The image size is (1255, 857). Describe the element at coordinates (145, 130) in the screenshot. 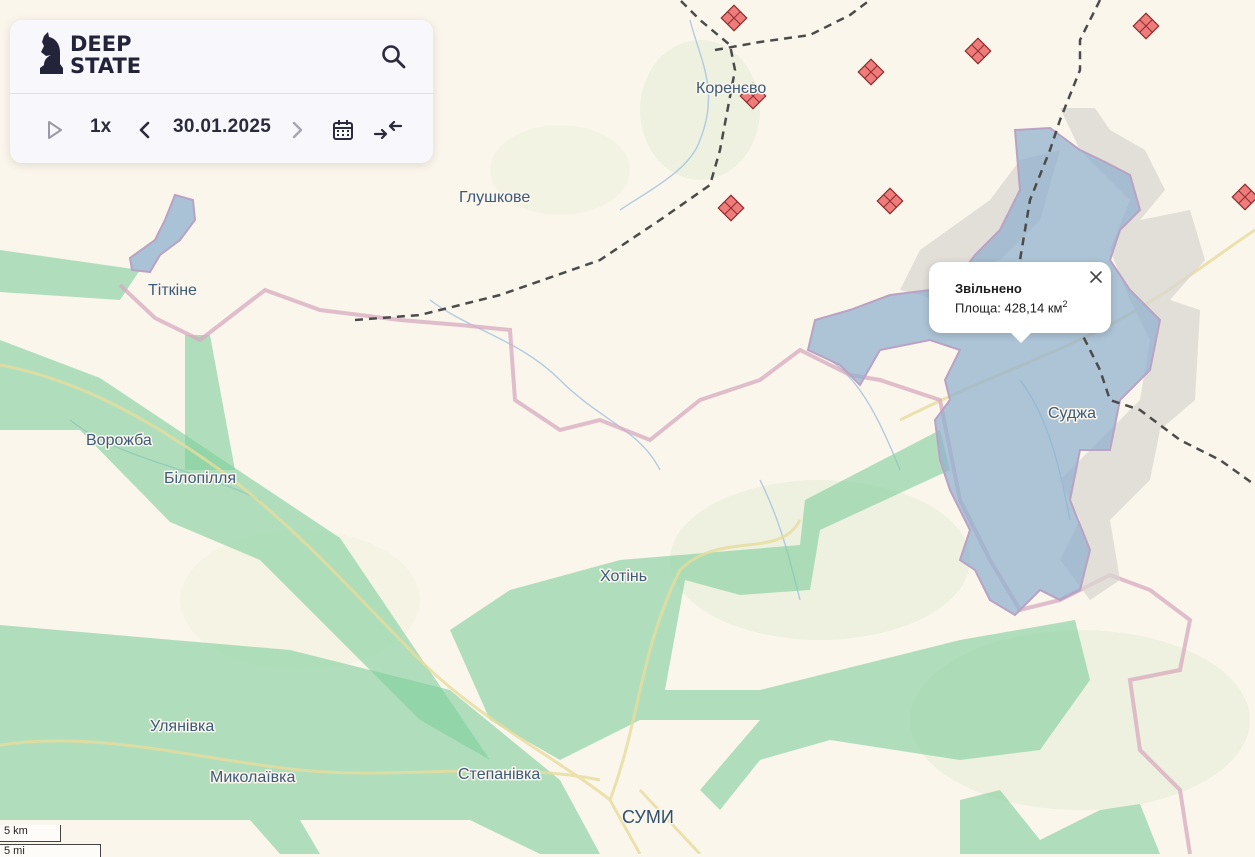

I see `chevron-left-icon` at that location.